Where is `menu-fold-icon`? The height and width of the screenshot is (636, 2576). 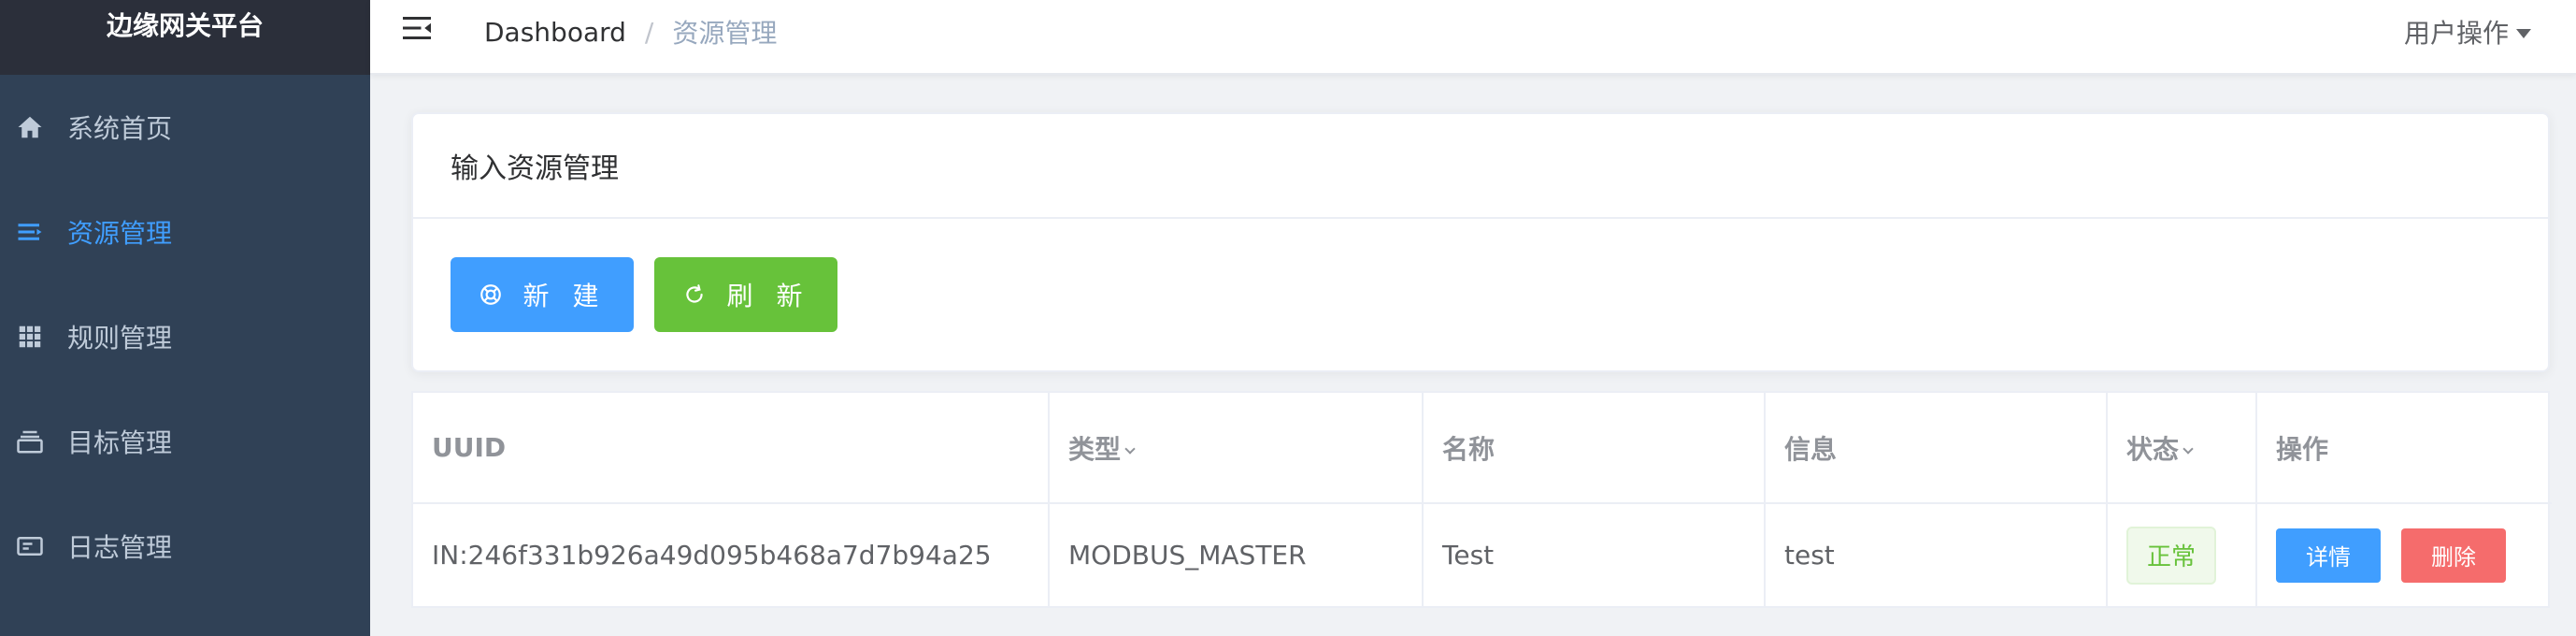 menu-fold-icon is located at coordinates (417, 28).